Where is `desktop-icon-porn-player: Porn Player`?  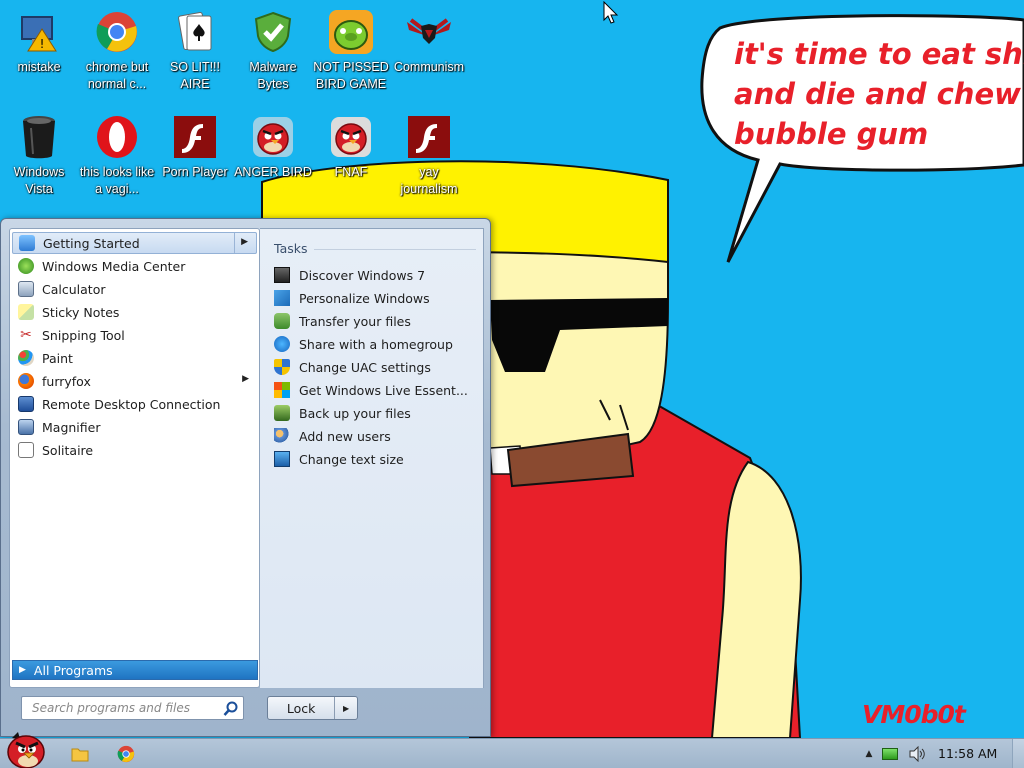 desktop-icon-porn-player: Porn Player is located at coordinates (195, 146).